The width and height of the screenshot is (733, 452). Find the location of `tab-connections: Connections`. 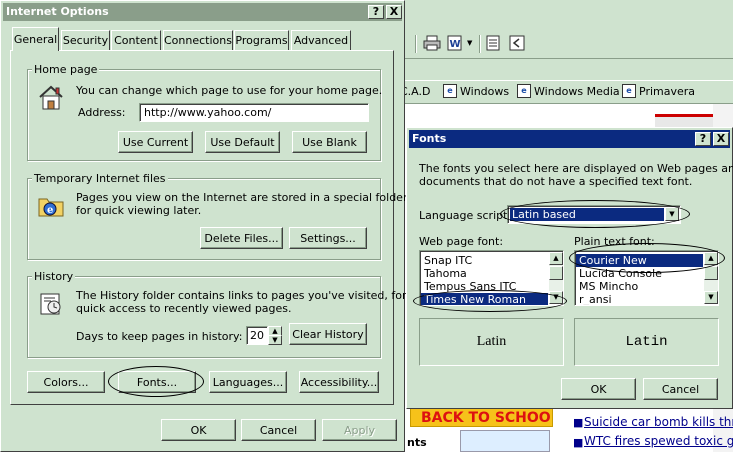

tab-connections: Connections is located at coordinates (198, 40).